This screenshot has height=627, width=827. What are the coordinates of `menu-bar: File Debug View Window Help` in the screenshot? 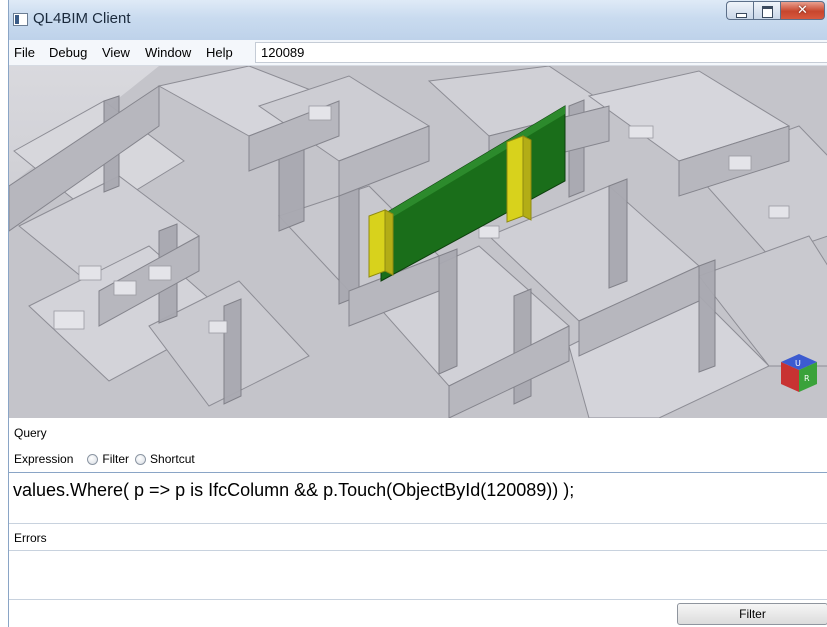 It's located at (418, 53).